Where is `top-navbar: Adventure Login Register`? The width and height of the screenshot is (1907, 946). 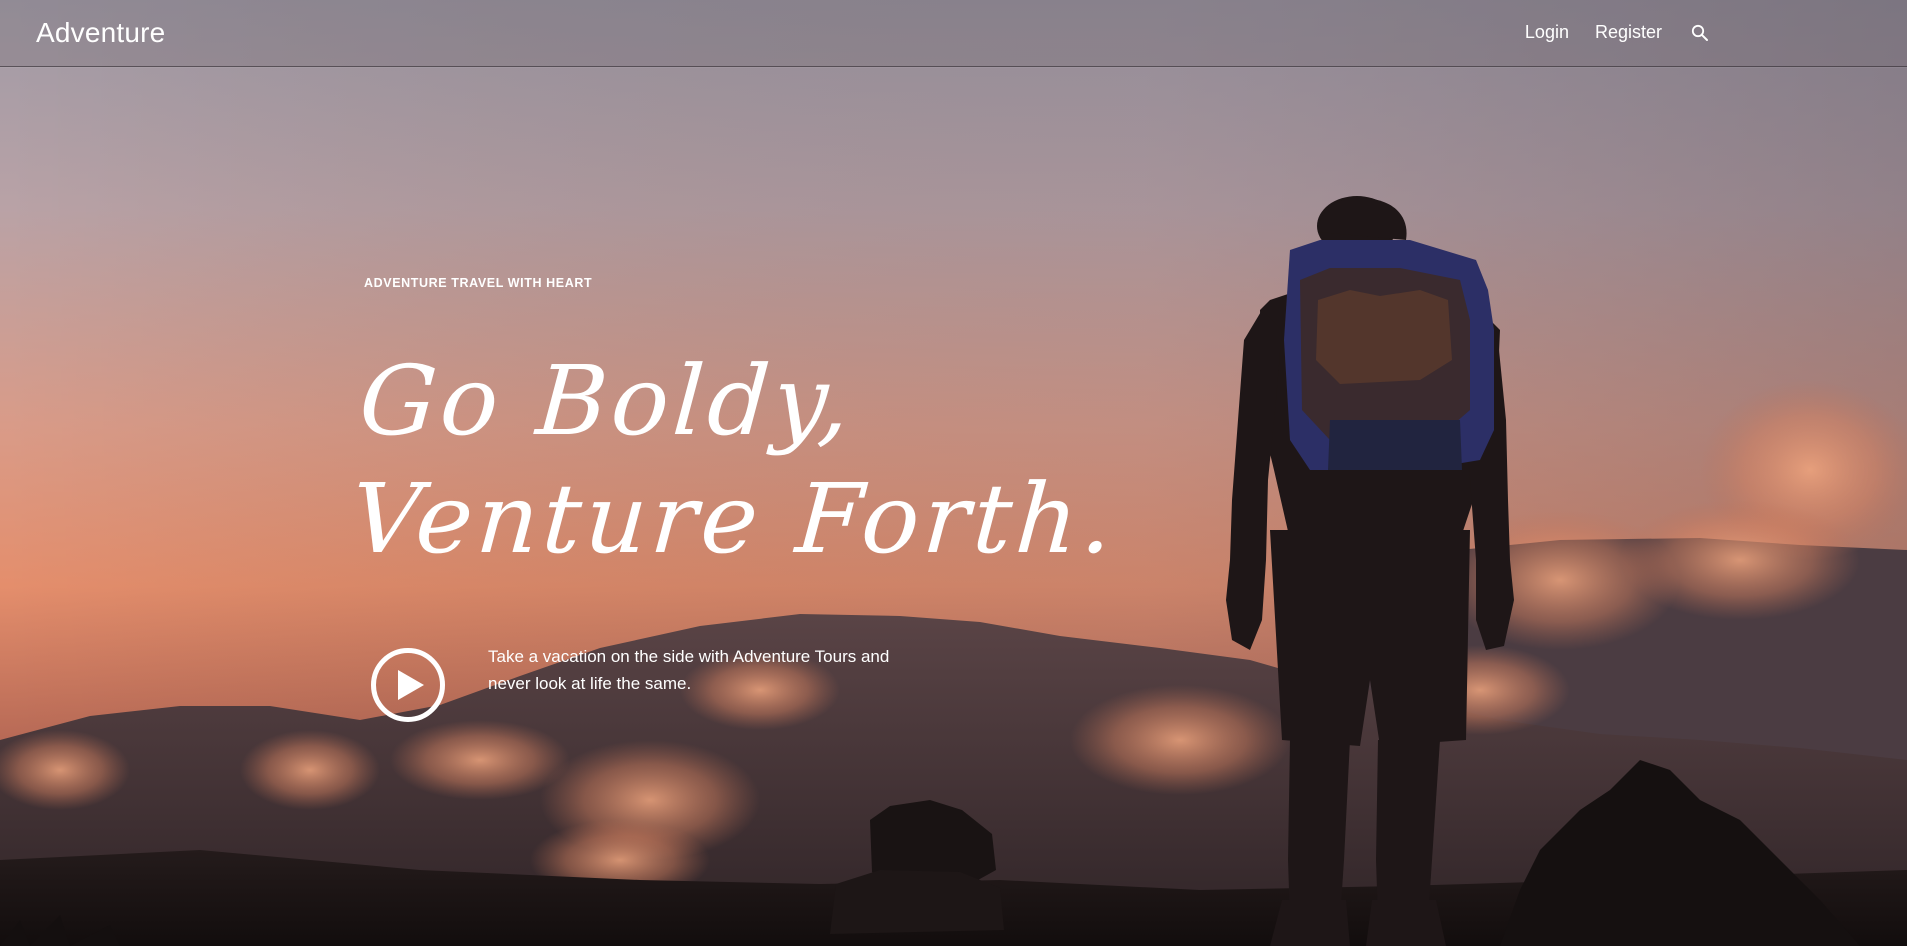
top-navbar: Adventure Login Register is located at coordinates (953, 33).